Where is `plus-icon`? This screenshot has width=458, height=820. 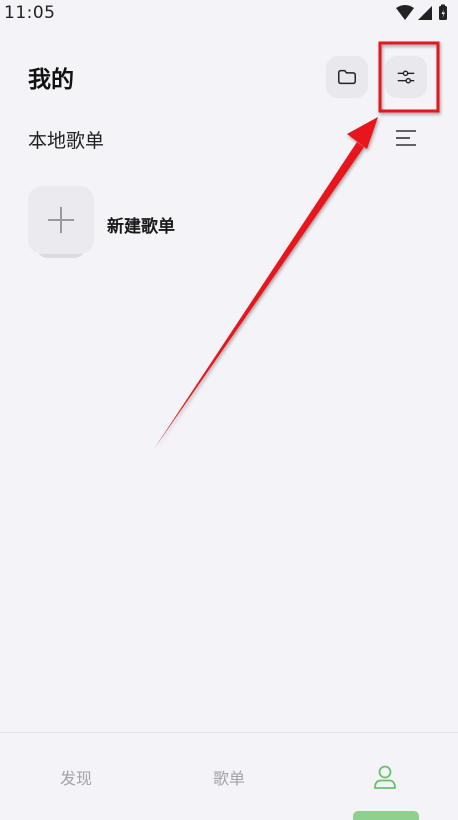
plus-icon is located at coordinates (61, 220).